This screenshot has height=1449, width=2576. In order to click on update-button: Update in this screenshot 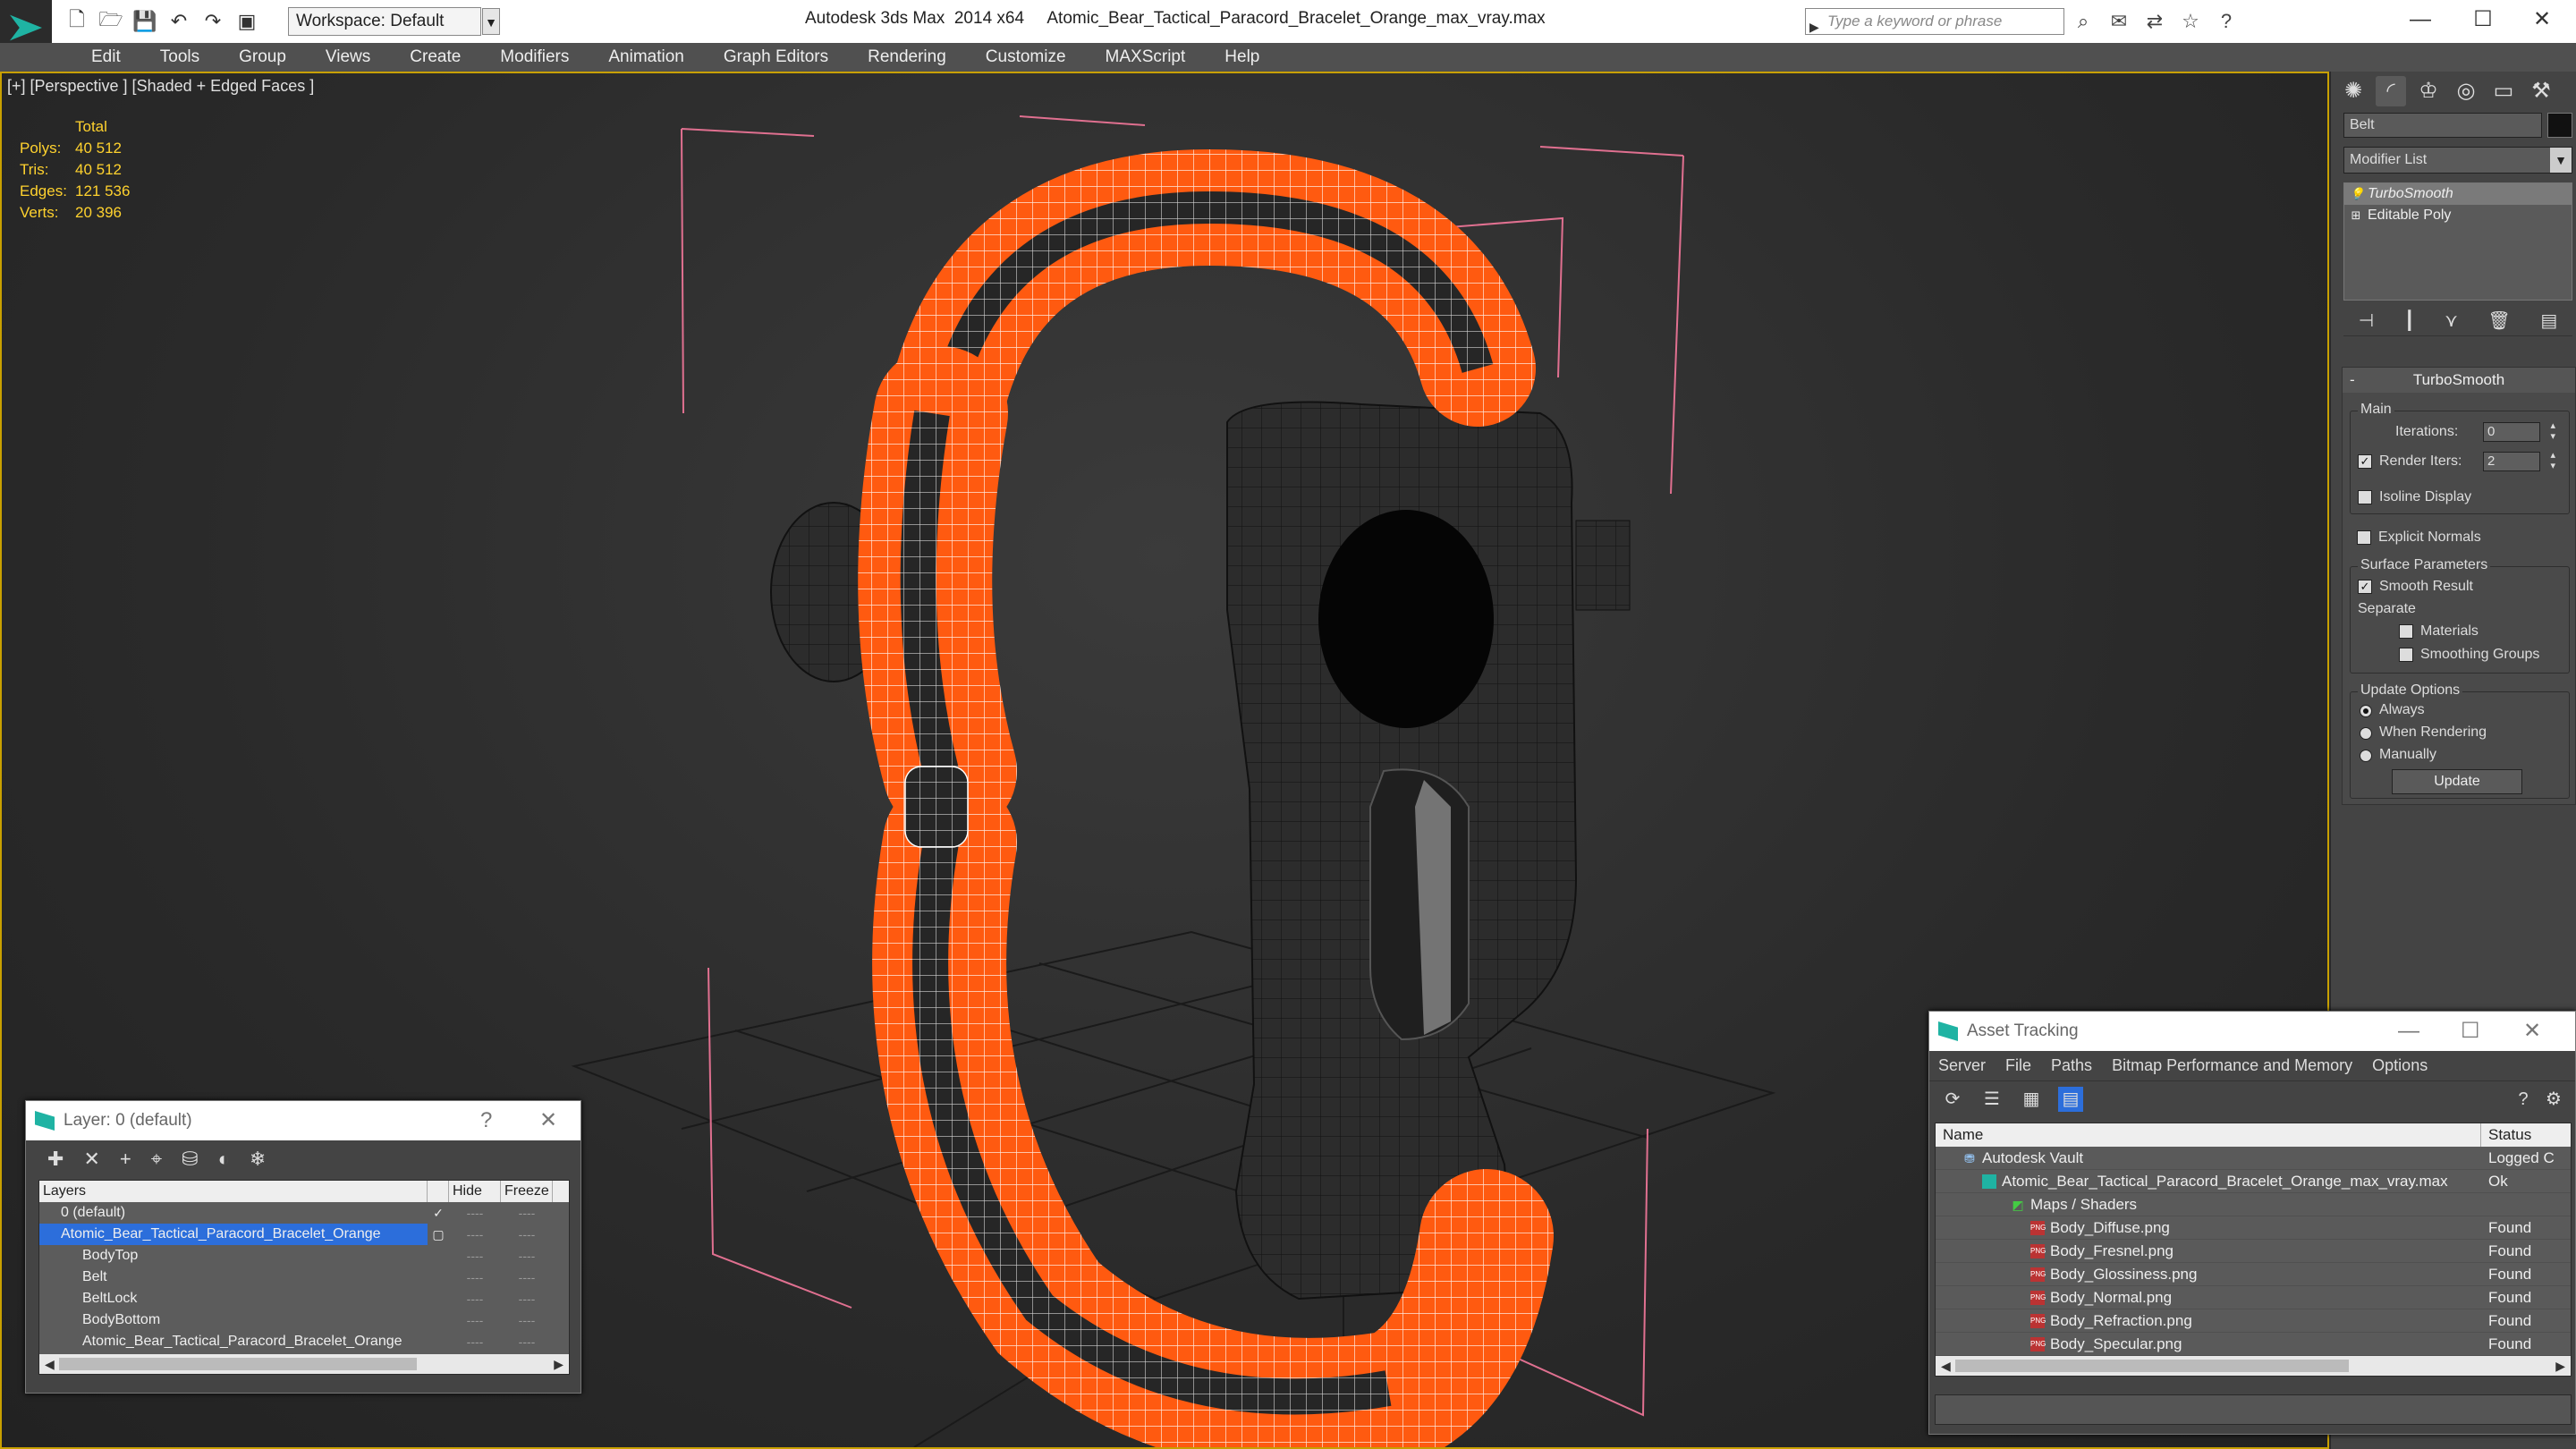, I will do `click(2457, 781)`.